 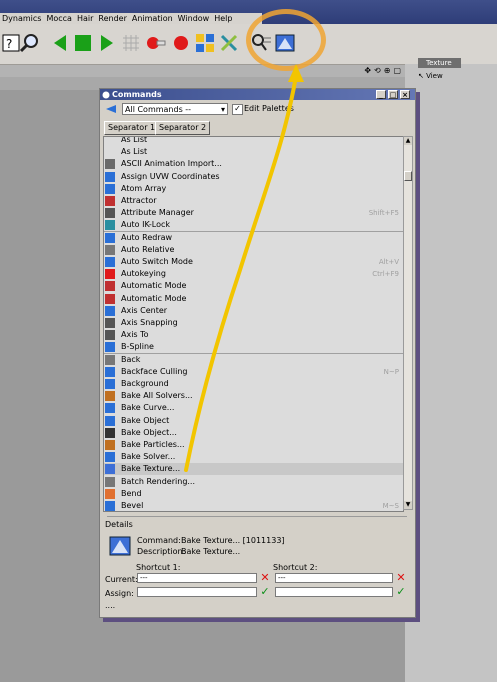 I want to click on command-row: Back, so click(x=253, y=360).